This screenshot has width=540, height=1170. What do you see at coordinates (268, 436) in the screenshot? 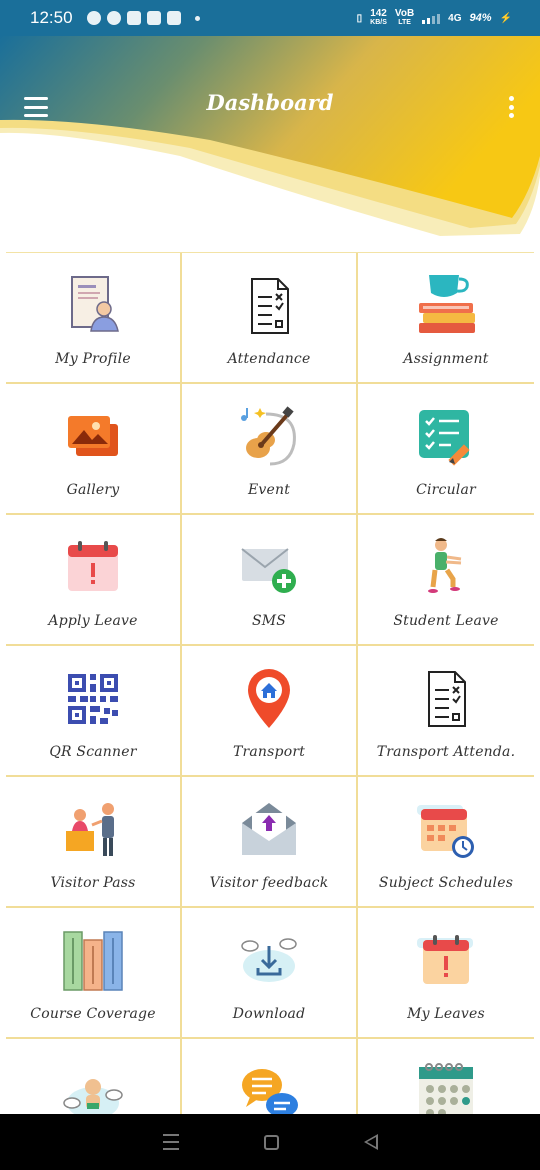
I see `guitar-music-icon` at bounding box center [268, 436].